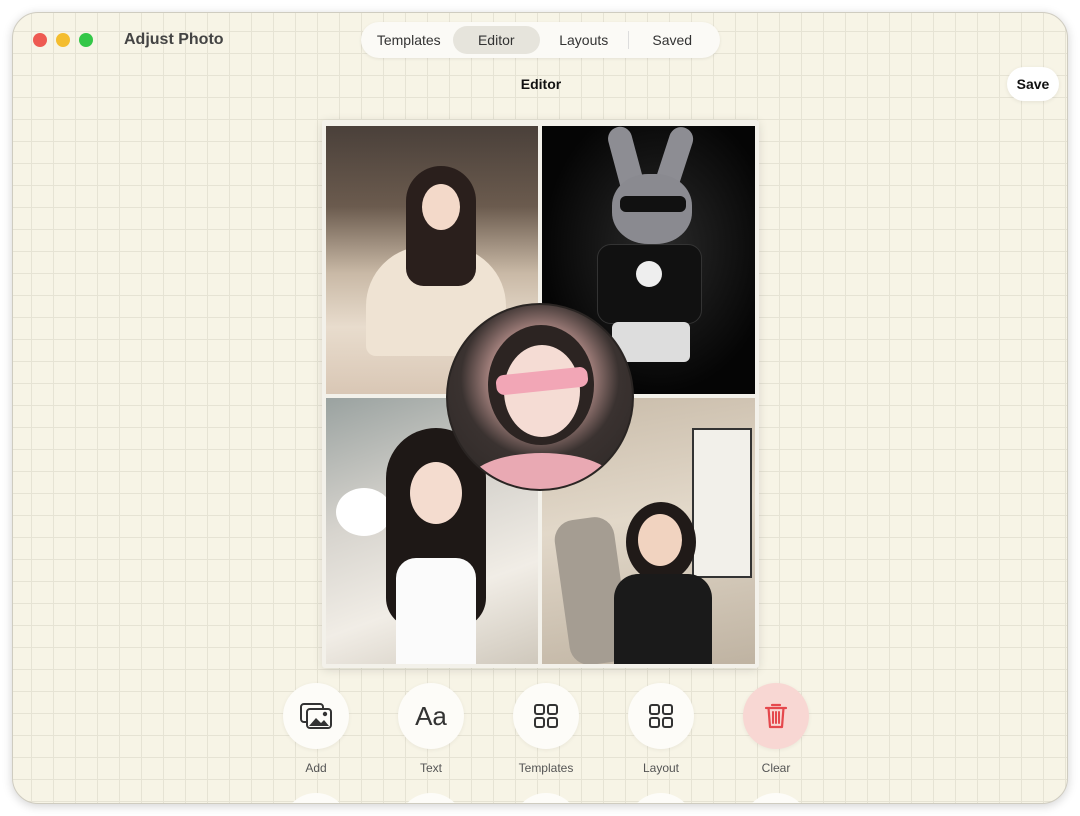 Image resolution: width=1080 pixels, height=816 pixels. I want to click on close-window-button, so click(40, 40).